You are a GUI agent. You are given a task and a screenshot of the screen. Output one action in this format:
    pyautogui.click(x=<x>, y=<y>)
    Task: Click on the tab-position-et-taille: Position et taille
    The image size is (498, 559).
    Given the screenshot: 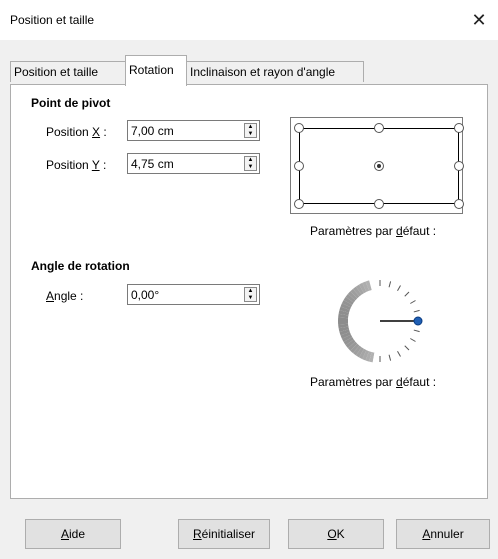 What is the action you would take?
    pyautogui.click(x=68, y=71)
    